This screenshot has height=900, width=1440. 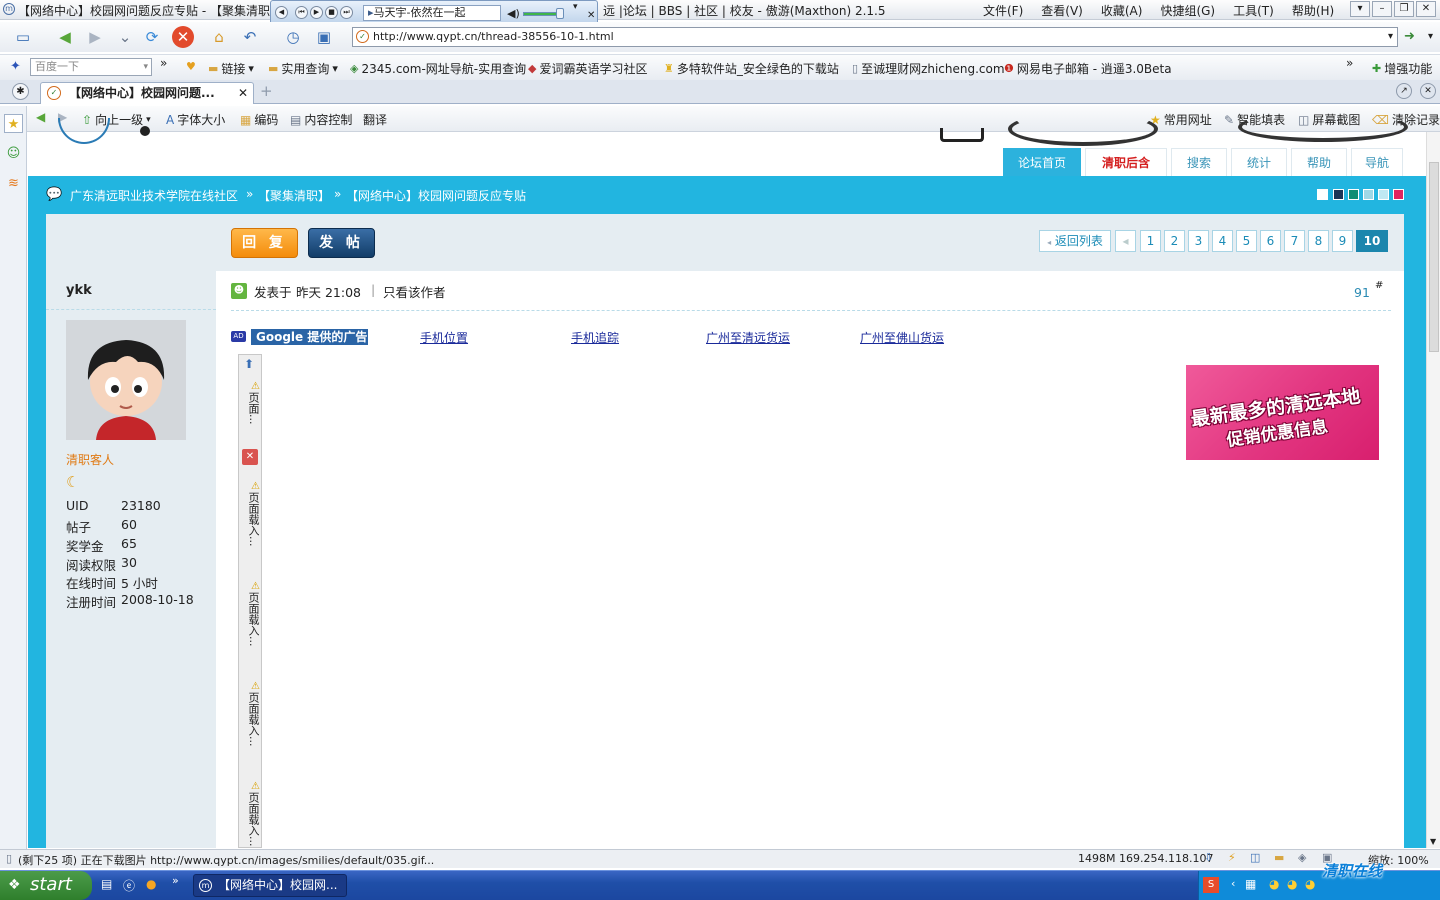 What do you see at coordinates (1433, 841) in the screenshot?
I see `scroll-down-icon: ▼` at bounding box center [1433, 841].